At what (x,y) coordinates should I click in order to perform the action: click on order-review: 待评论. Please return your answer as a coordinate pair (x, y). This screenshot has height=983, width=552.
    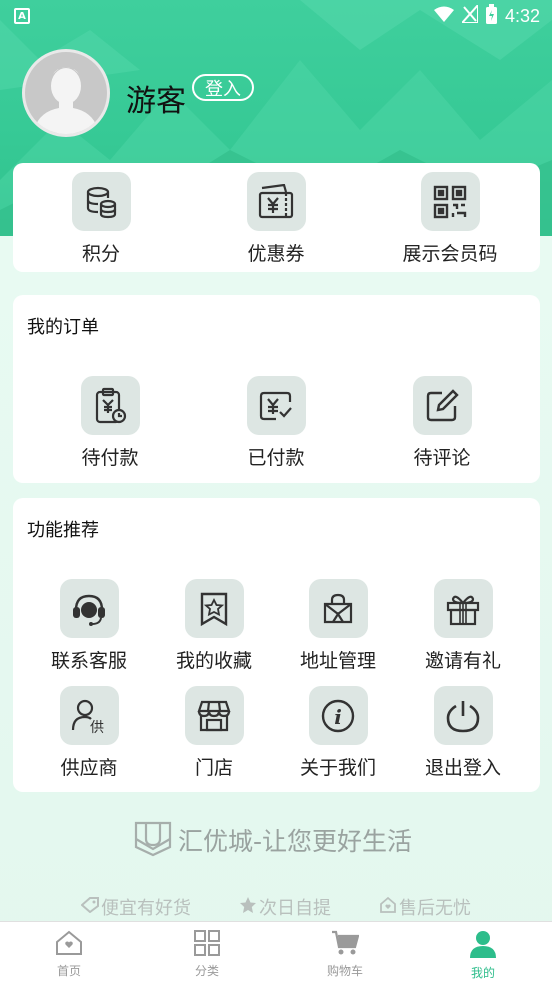
    Looking at the image, I should click on (442, 423).